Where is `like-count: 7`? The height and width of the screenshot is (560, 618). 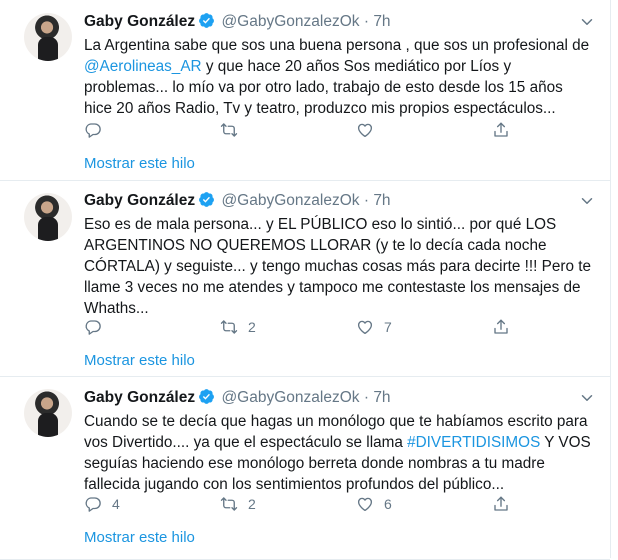 like-count: 7 is located at coordinates (388, 327).